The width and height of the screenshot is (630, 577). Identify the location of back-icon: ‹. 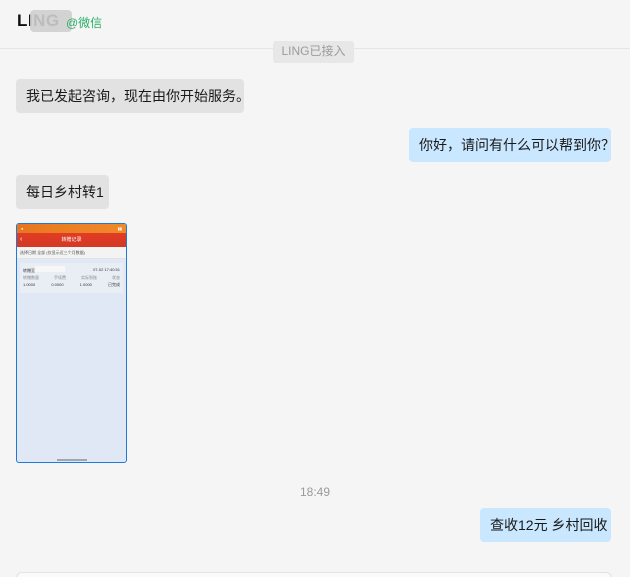
(21, 239).